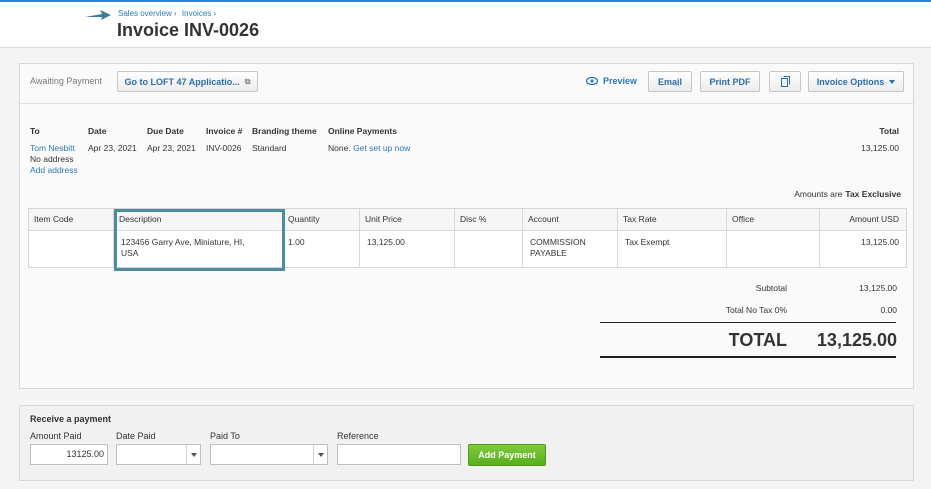  I want to click on online-payments-label: Online Payments, so click(362, 131).